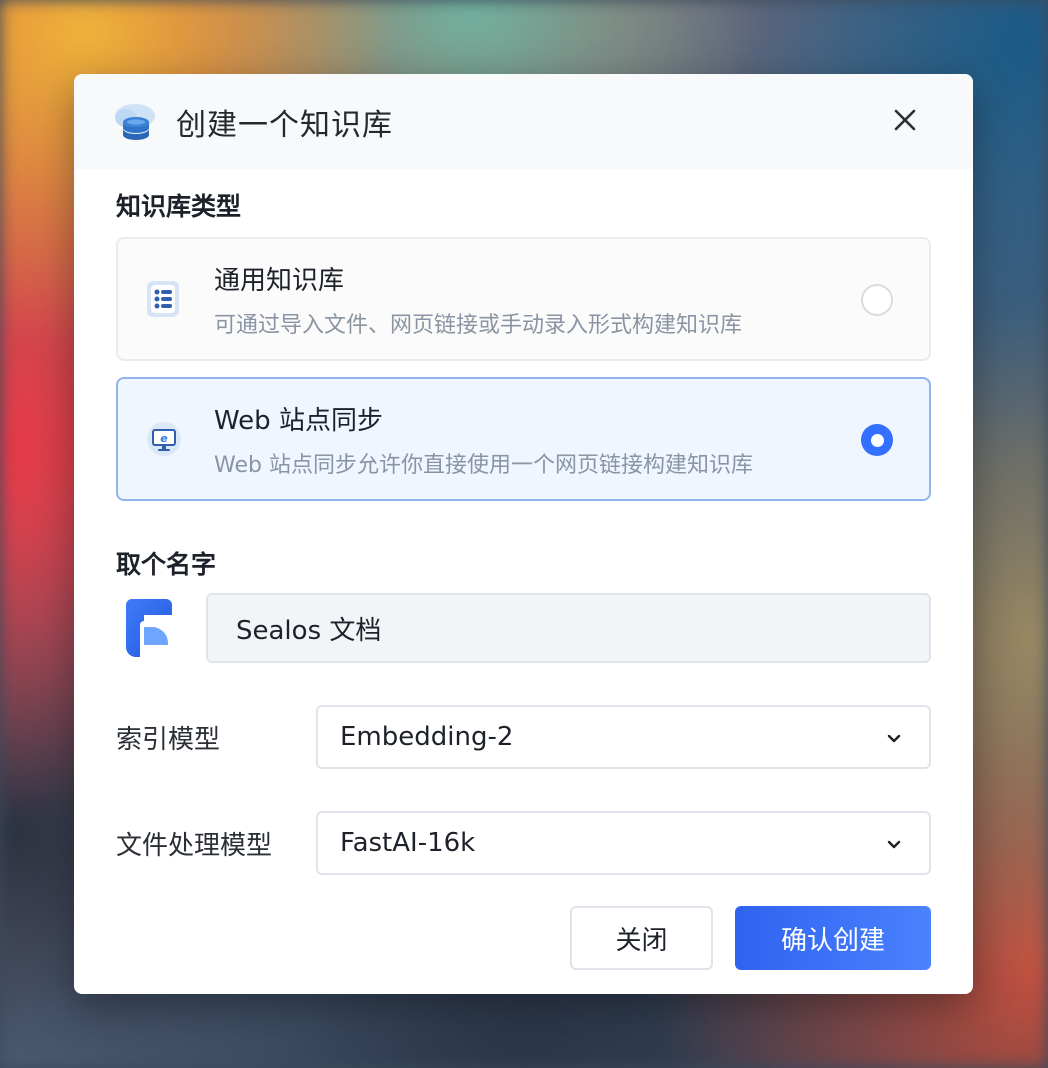 The height and width of the screenshot is (1068, 1048). Describe the element at coordinates (641, 938) in the screenshot. I see `close-modal-button: 关闭` at that location.